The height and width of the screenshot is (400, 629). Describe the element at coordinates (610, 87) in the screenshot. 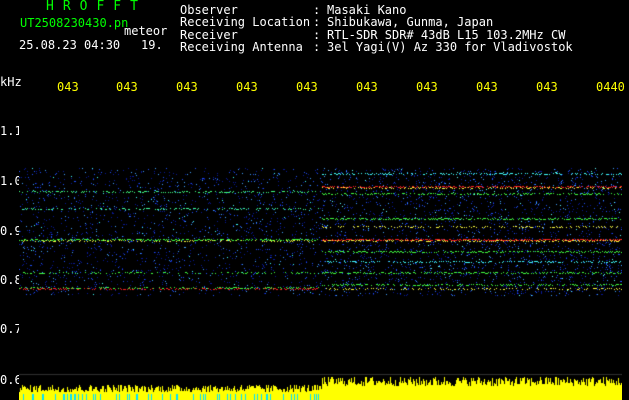

I see `time-tick-label: 0440` at that location.